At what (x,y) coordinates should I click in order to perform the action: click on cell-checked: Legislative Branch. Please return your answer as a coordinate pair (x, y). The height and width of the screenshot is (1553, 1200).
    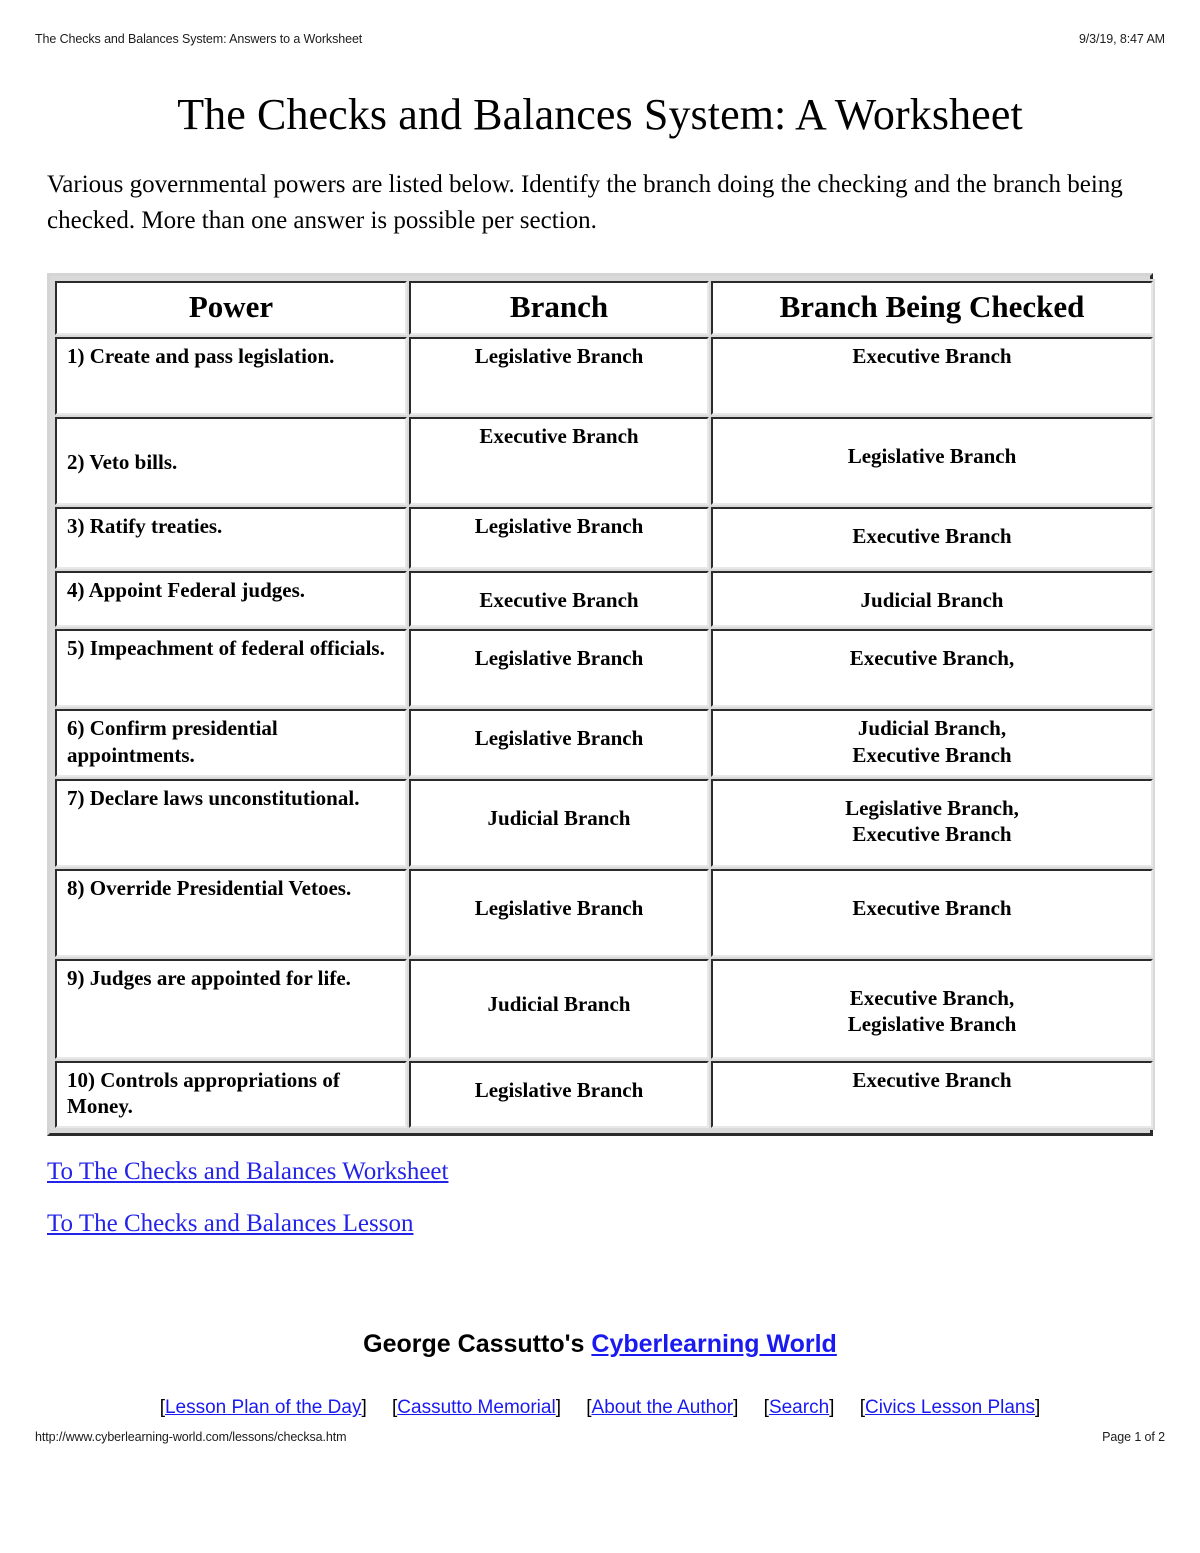
    Looking at the image, I should click on (932, 460).